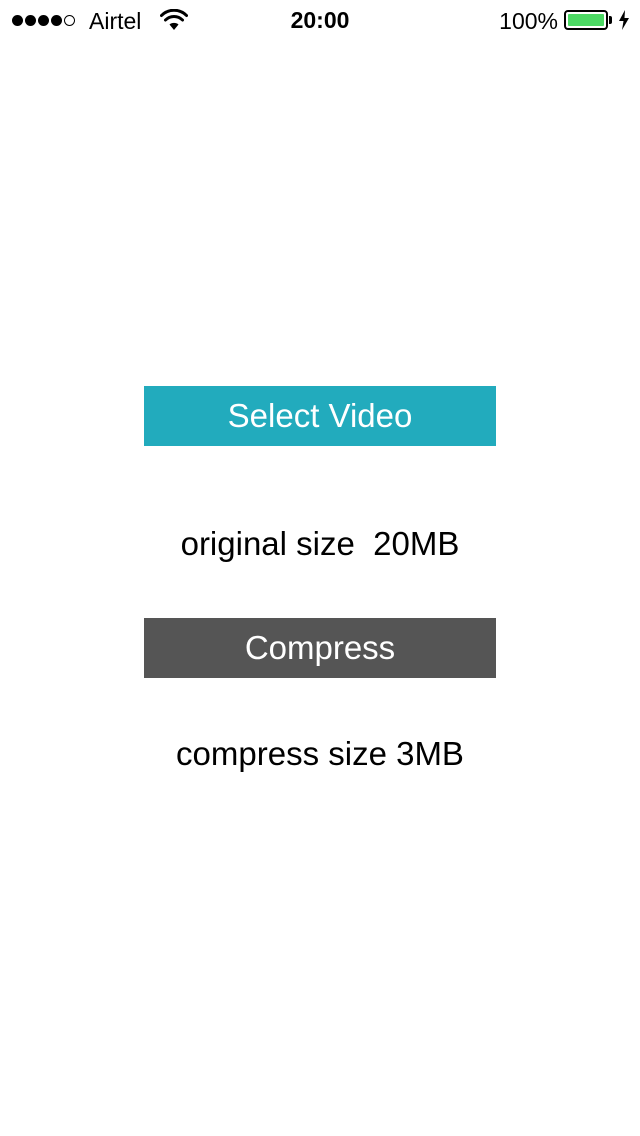 This screenshot has height=1136, width=640. Describe the element at coordinates (320, 543) in the screenshot. I see `original-size-label: original size 20MB` at that location.